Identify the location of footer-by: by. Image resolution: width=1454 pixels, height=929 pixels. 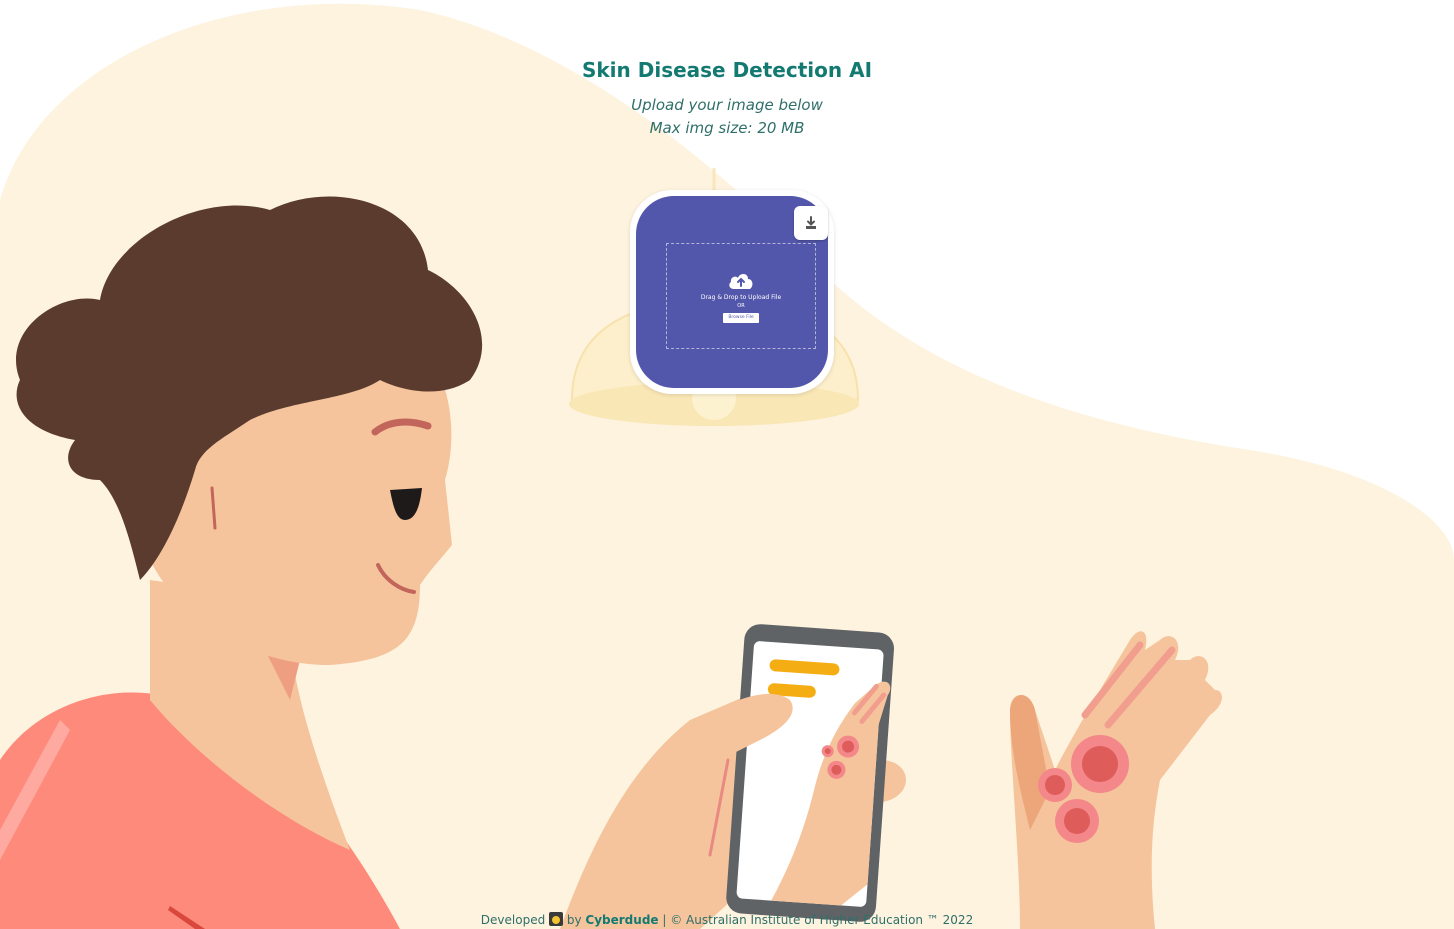
(574, 920).